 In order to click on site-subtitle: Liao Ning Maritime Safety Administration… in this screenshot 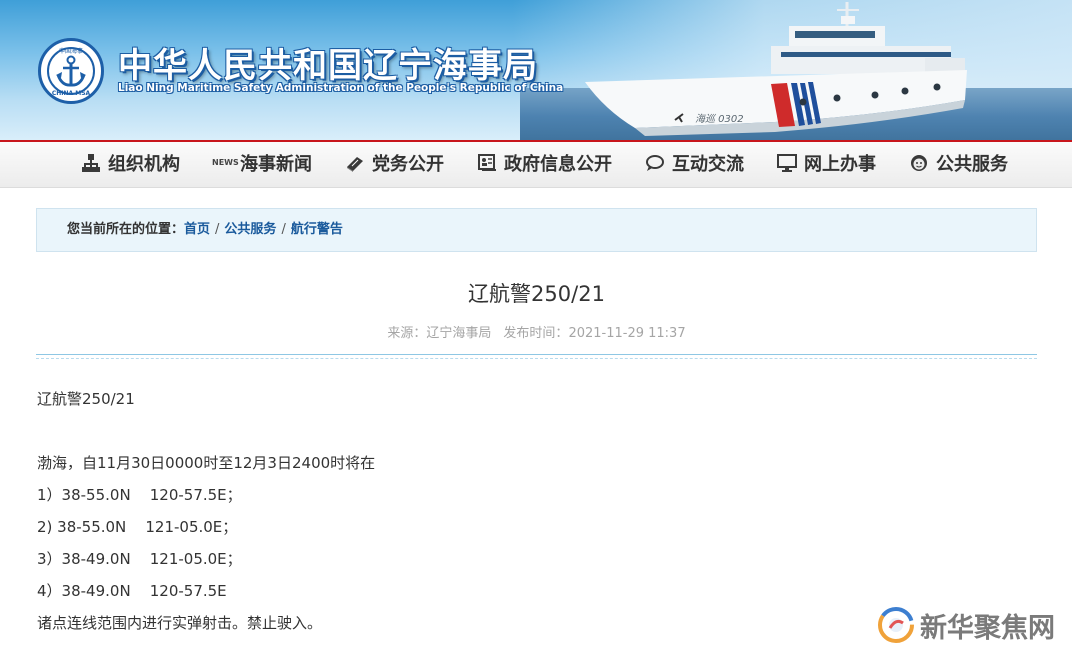, I will do `click(341, 88)`.